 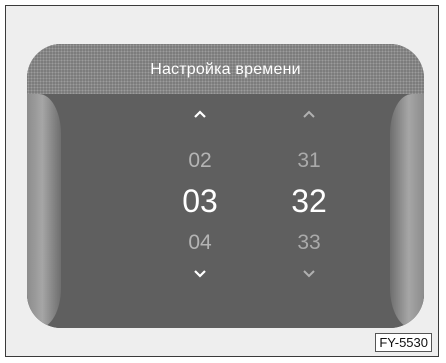 What do you see at coordinates (44, 211) in the screenshot?
I see `left-bezel` at bounding box center [44, 211].